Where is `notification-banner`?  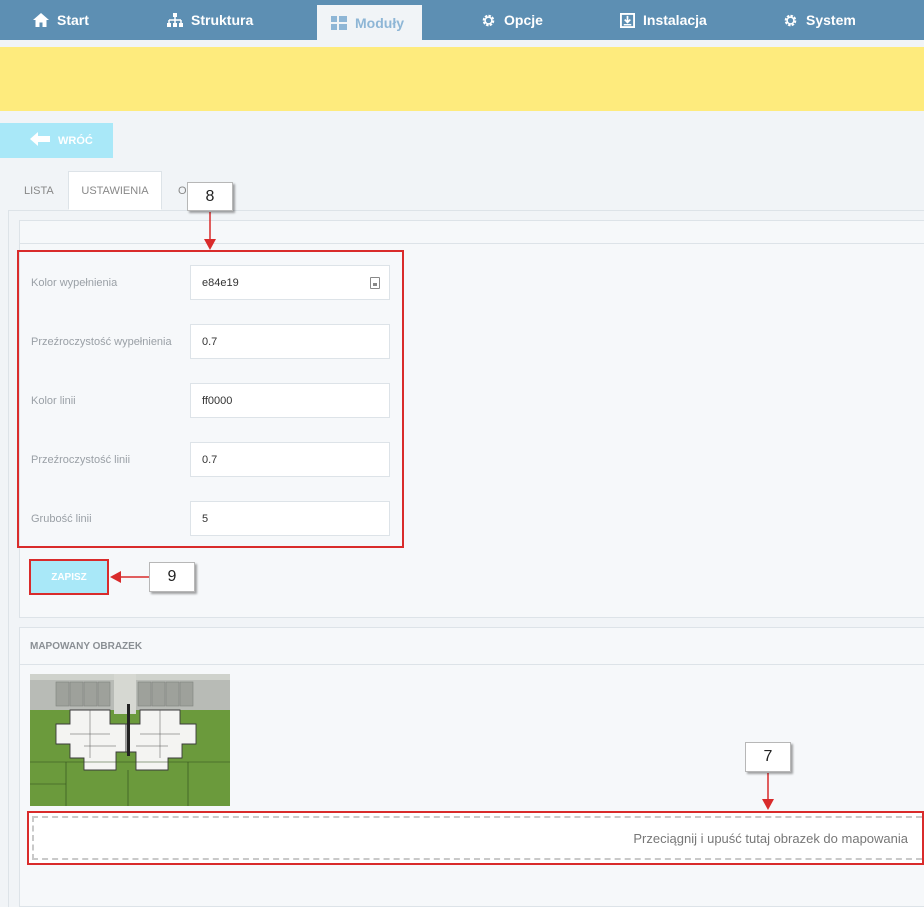
notification-banner is located at coordinates (462, 79).